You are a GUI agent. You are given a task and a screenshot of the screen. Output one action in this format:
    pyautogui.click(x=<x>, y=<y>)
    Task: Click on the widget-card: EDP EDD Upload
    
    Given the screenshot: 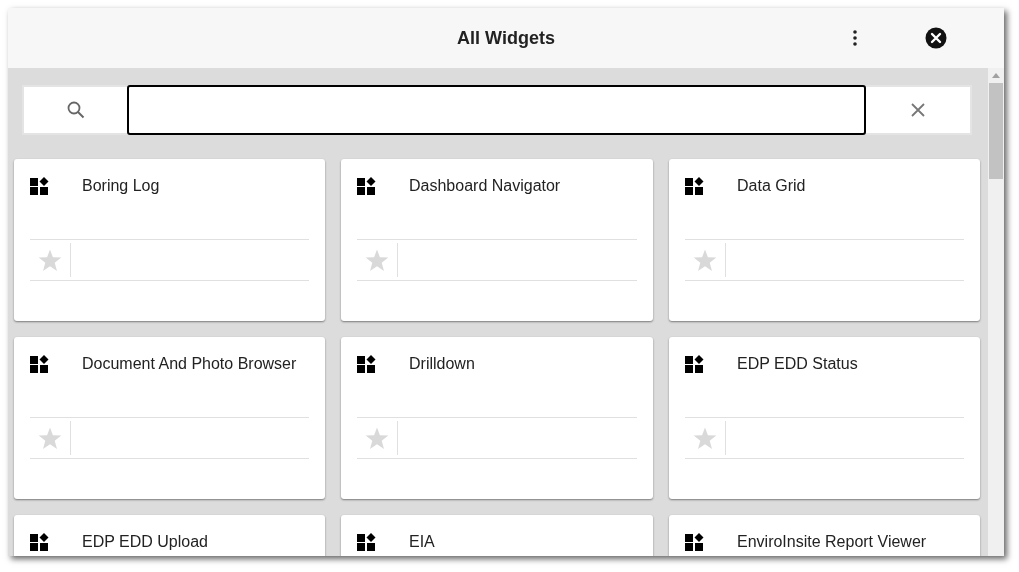 What is the action you would take?
    pyautogui.click(x=169, y=535)
    